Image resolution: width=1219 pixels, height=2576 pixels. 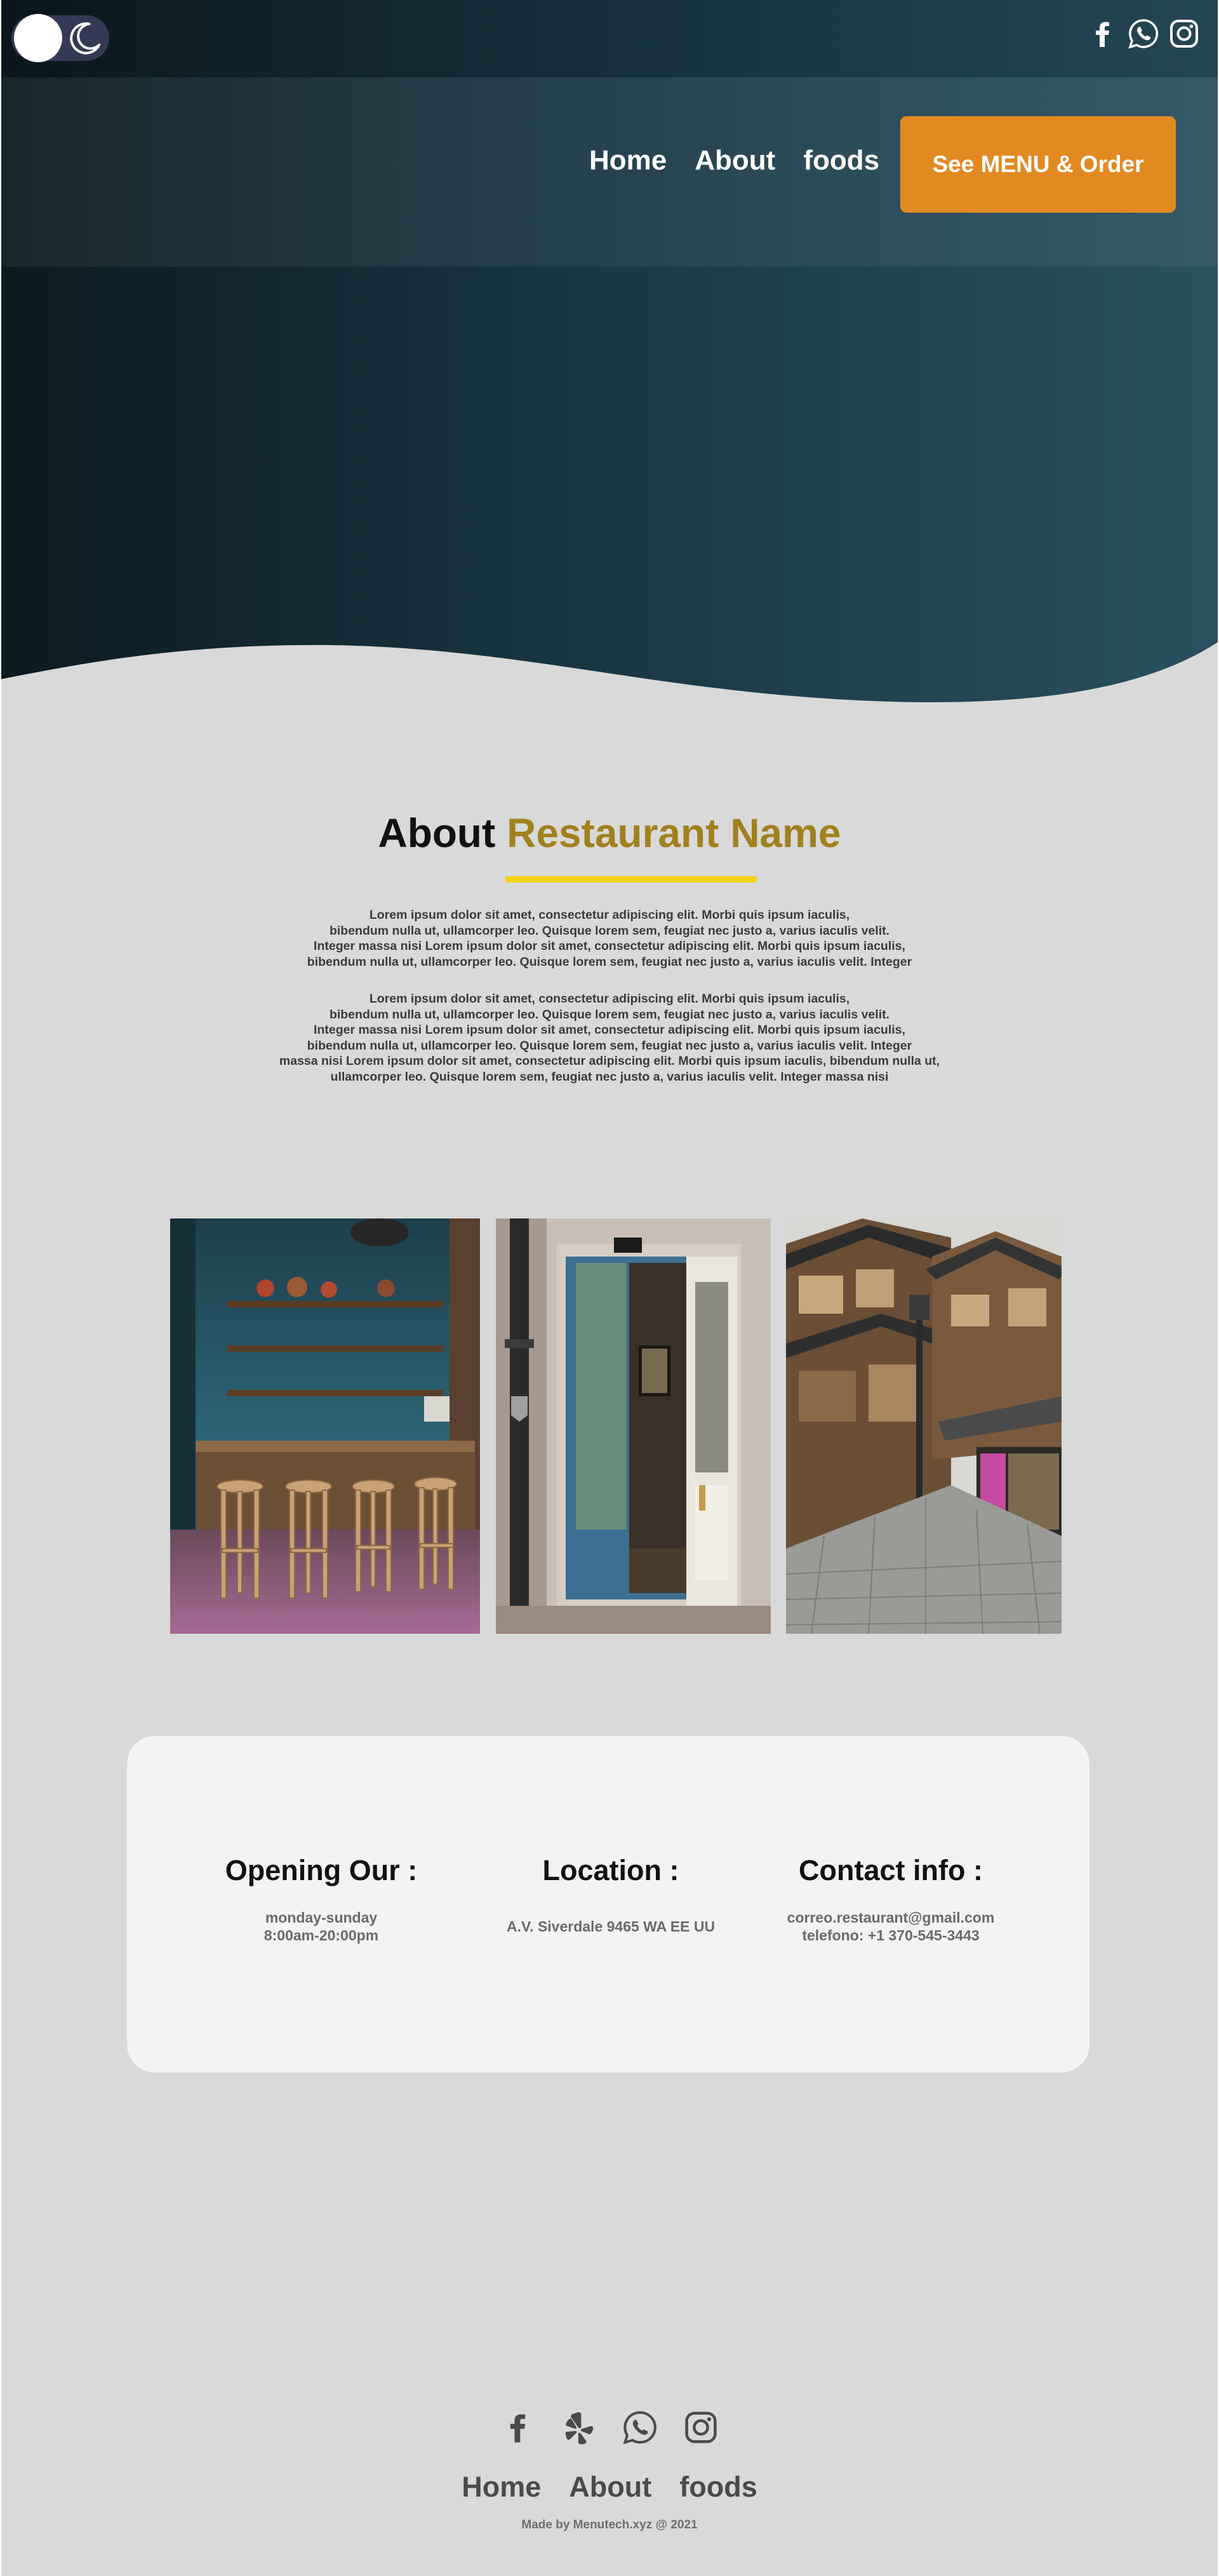 What do you see at coordinates (321, 1870) in the screenshot?
I see `opening-title: Opening Our :` at bounding box center [321, 1870].